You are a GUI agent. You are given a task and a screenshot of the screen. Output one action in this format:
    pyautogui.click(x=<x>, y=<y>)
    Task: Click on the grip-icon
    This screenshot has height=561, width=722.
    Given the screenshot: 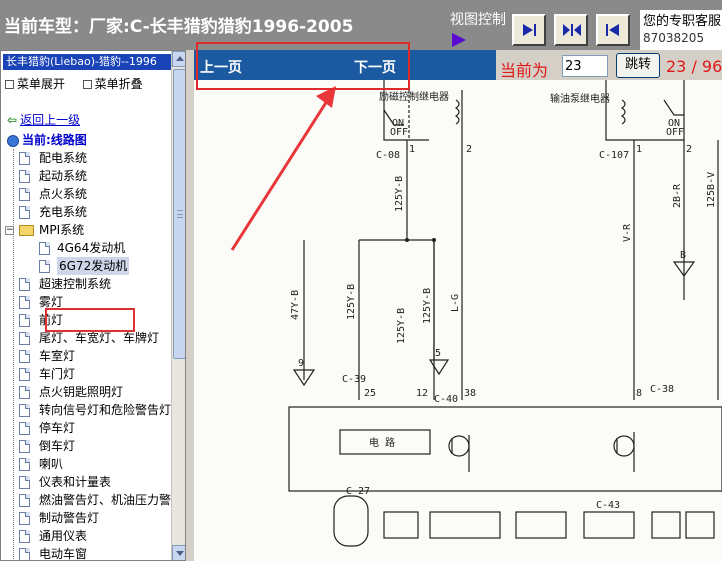 What is the action you would take?
    pyautogui.click(x=180, y=214)
    